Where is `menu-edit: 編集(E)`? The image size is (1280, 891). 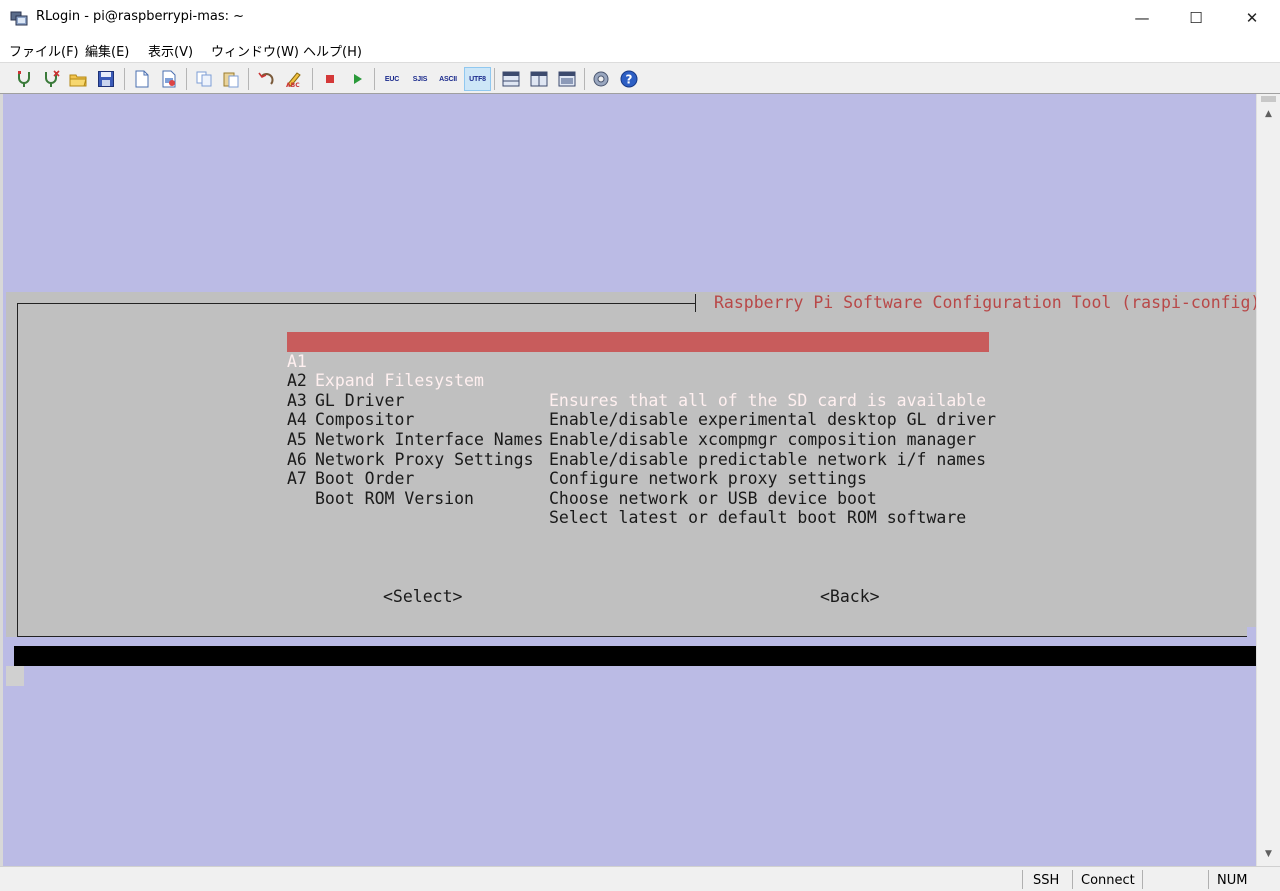 menu-edit: 編集(E) is located at coordinates (107, 50).